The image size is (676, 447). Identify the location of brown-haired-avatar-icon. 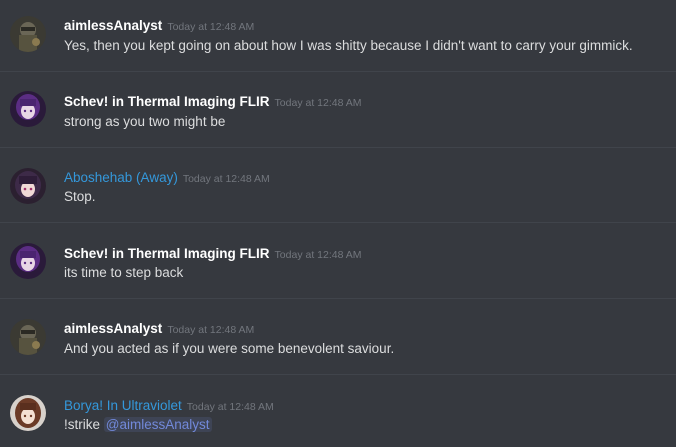
(28, 413).